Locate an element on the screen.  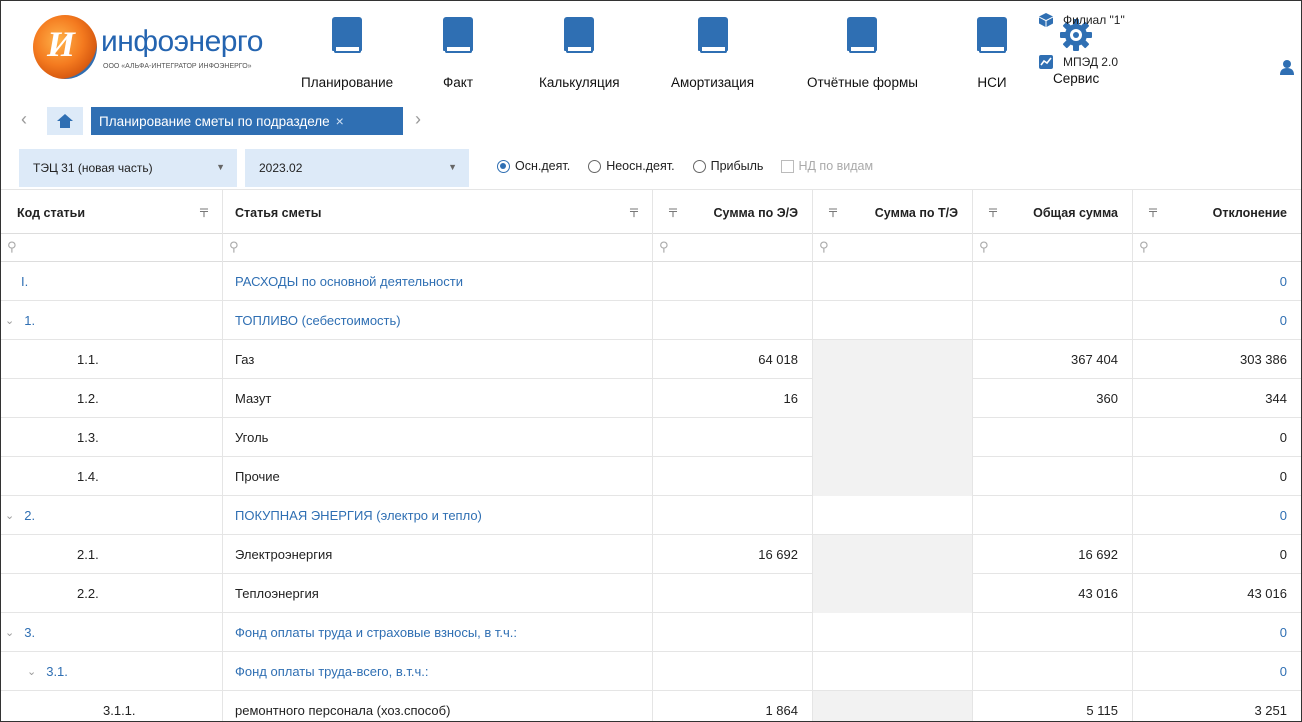
nav-nsi: НСИ is located at coordinates (992, 52).